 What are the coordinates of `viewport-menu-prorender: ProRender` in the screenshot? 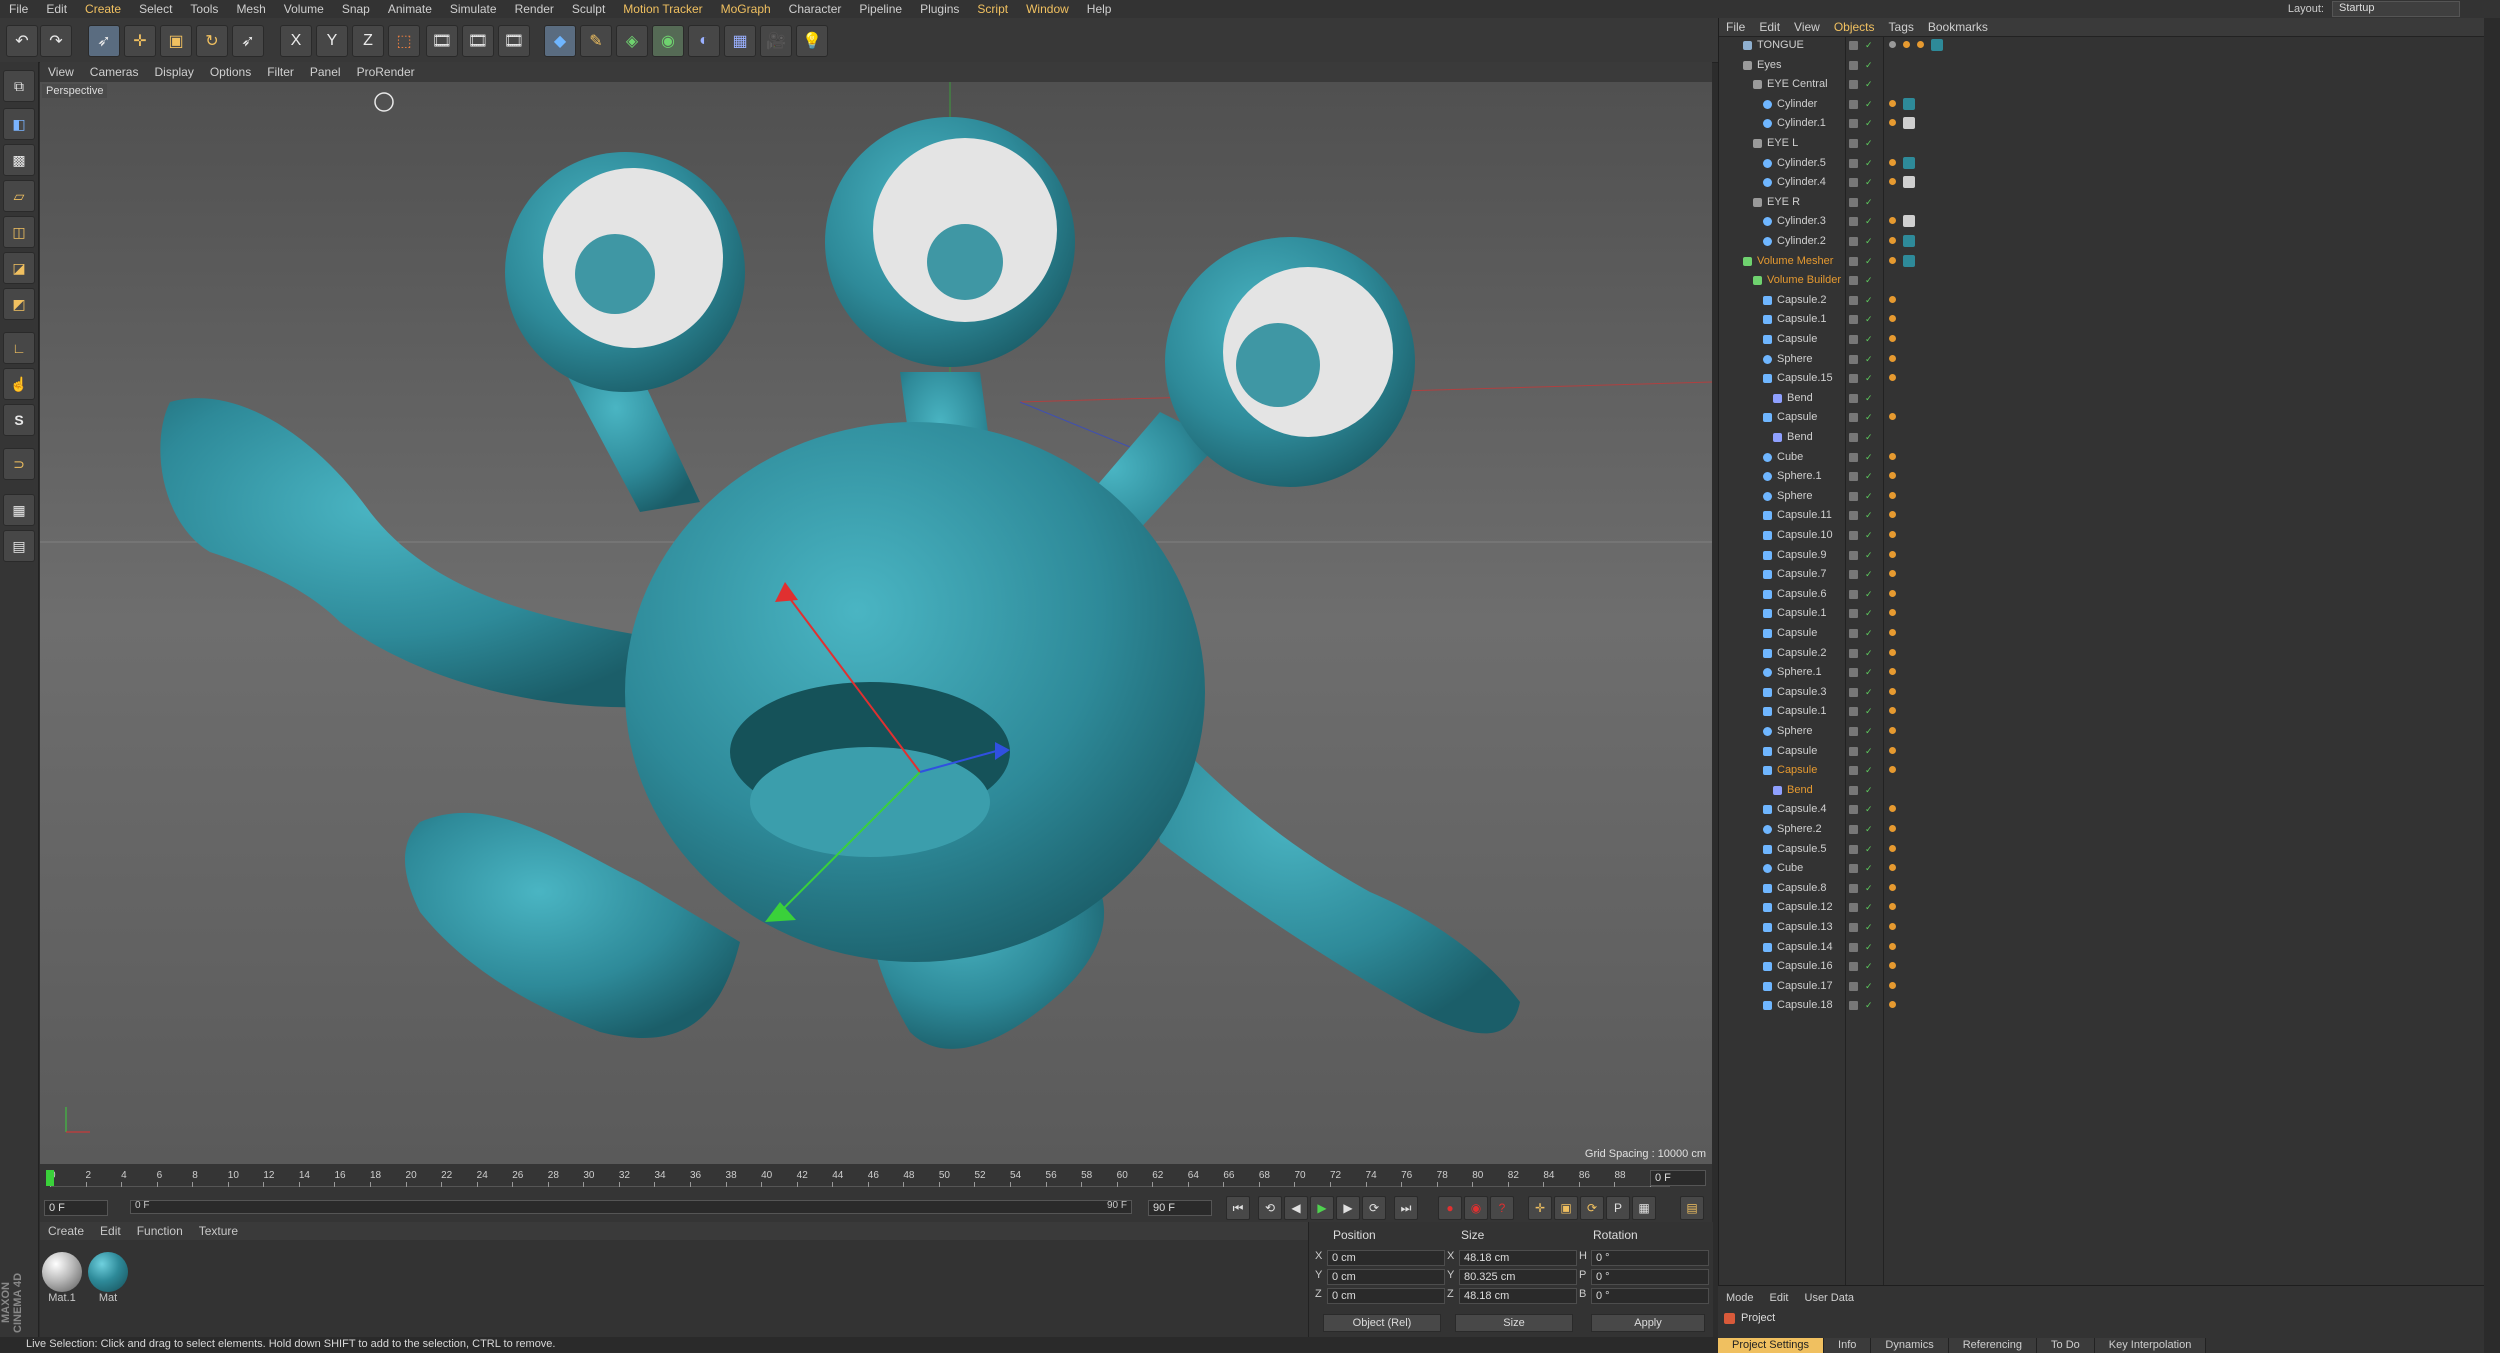 It's located at (386, 72).